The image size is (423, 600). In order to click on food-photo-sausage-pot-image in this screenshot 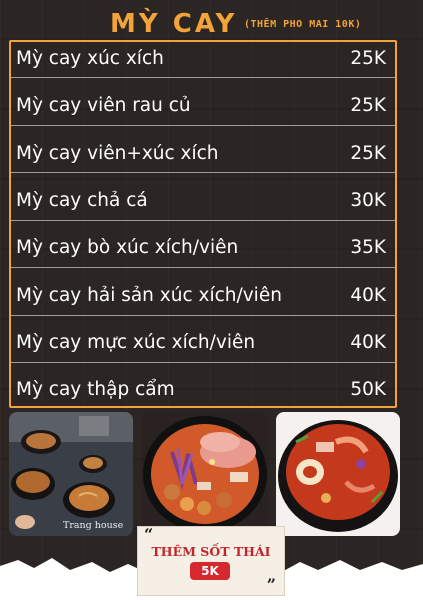, I will do `click(205, 474)`.